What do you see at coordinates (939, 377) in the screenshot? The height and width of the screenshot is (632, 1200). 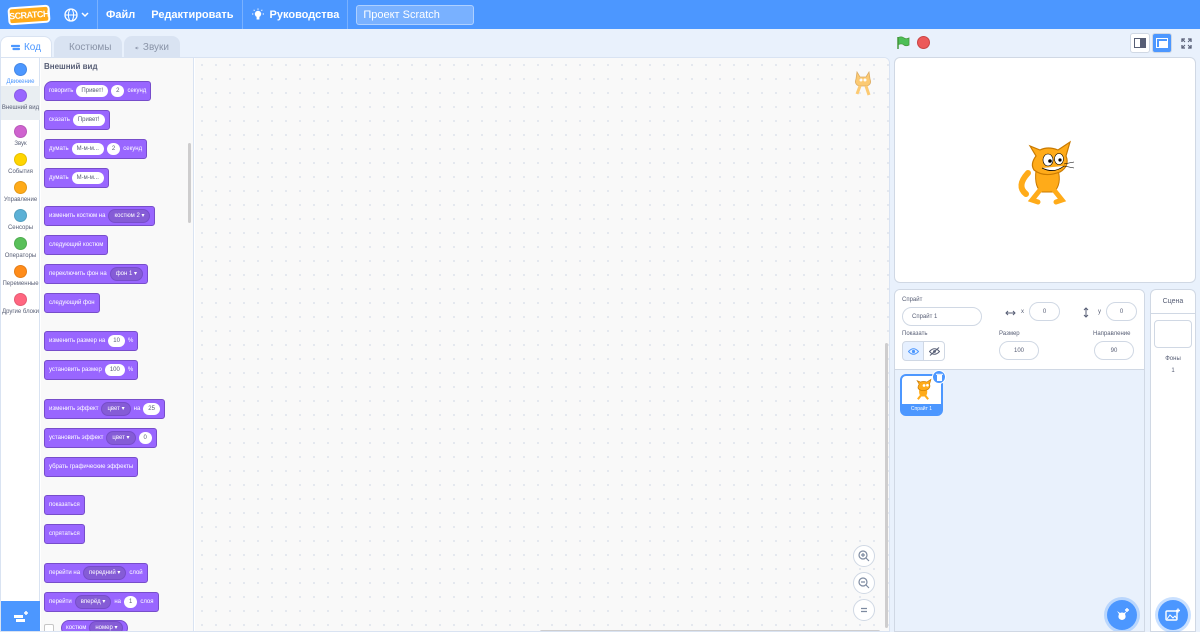 I see `delete-sprite-button` at bounding box center [939, 377].